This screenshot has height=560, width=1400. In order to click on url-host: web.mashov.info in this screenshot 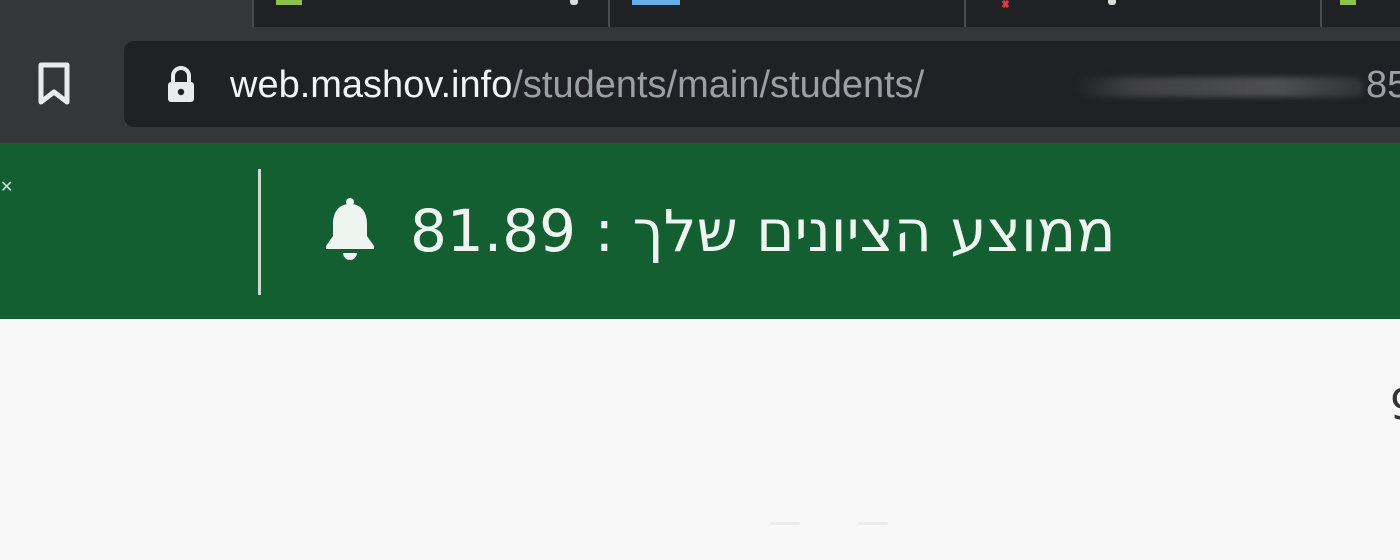, I will do `click(371, 85)`.